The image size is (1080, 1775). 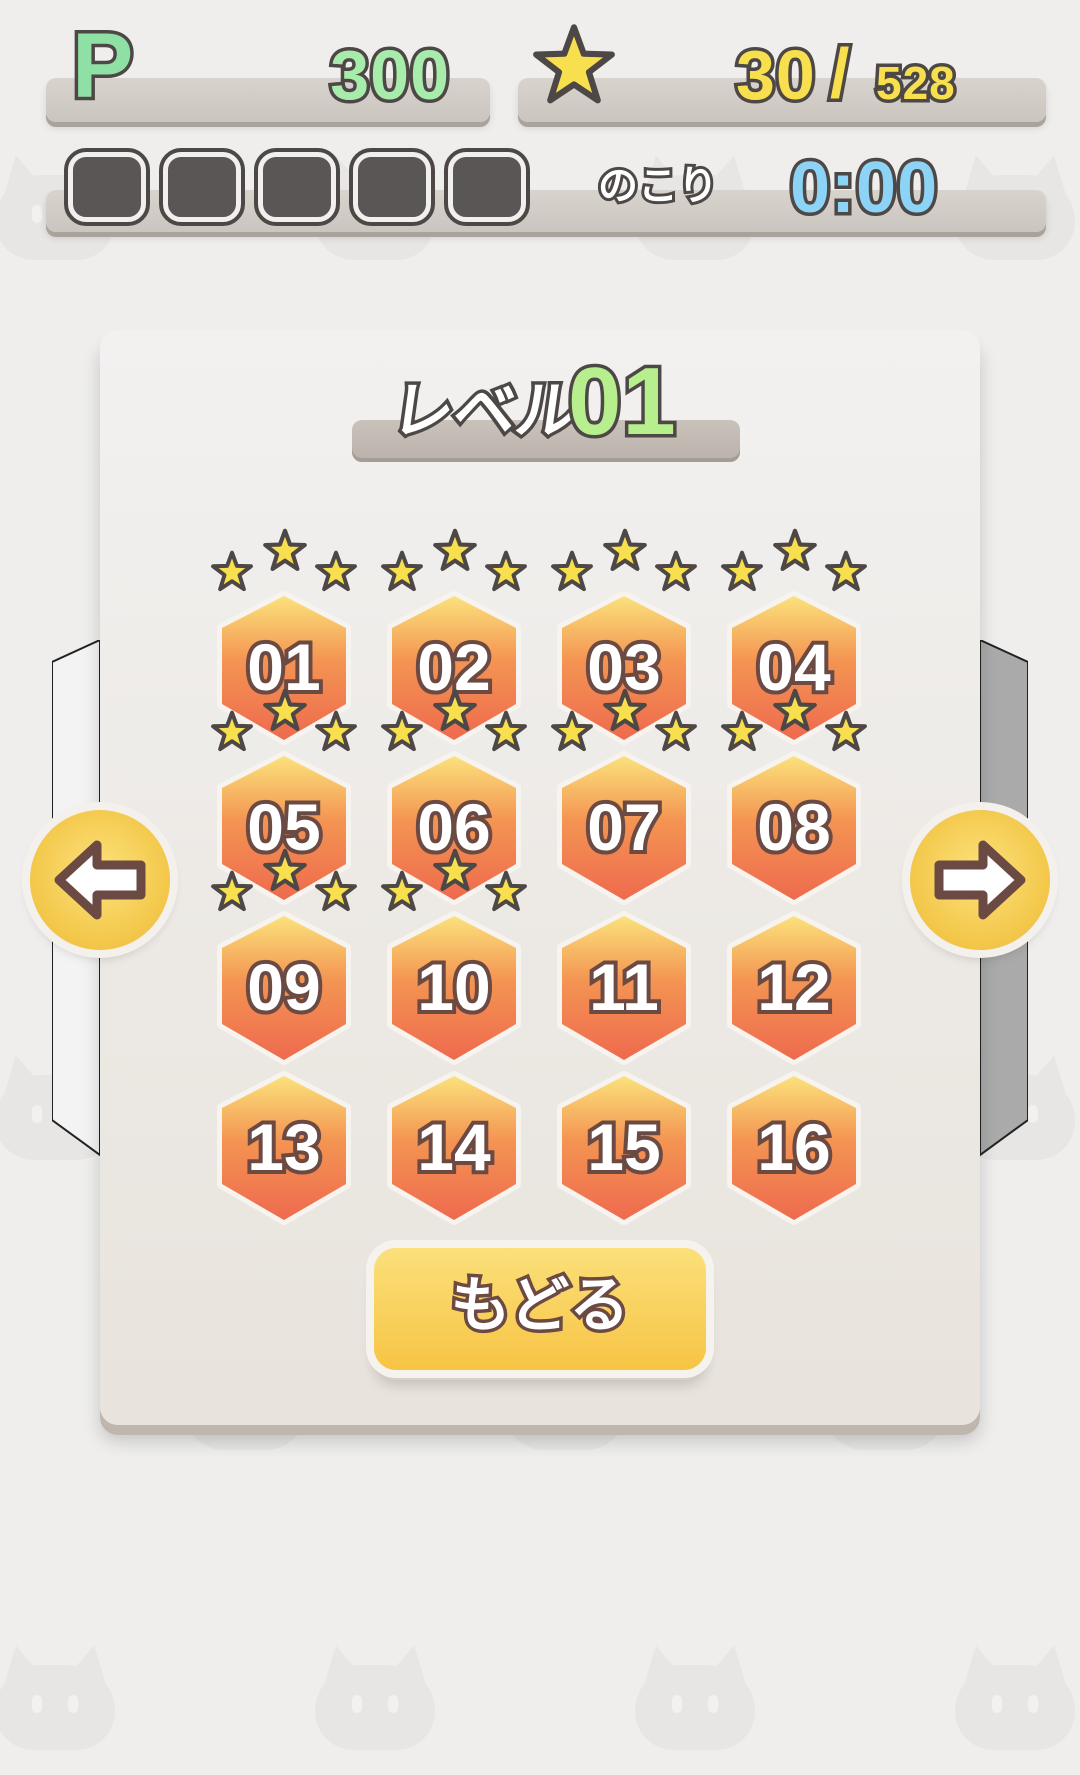 I want to click on level-tile-07: 07, so click(x=624, y=796).